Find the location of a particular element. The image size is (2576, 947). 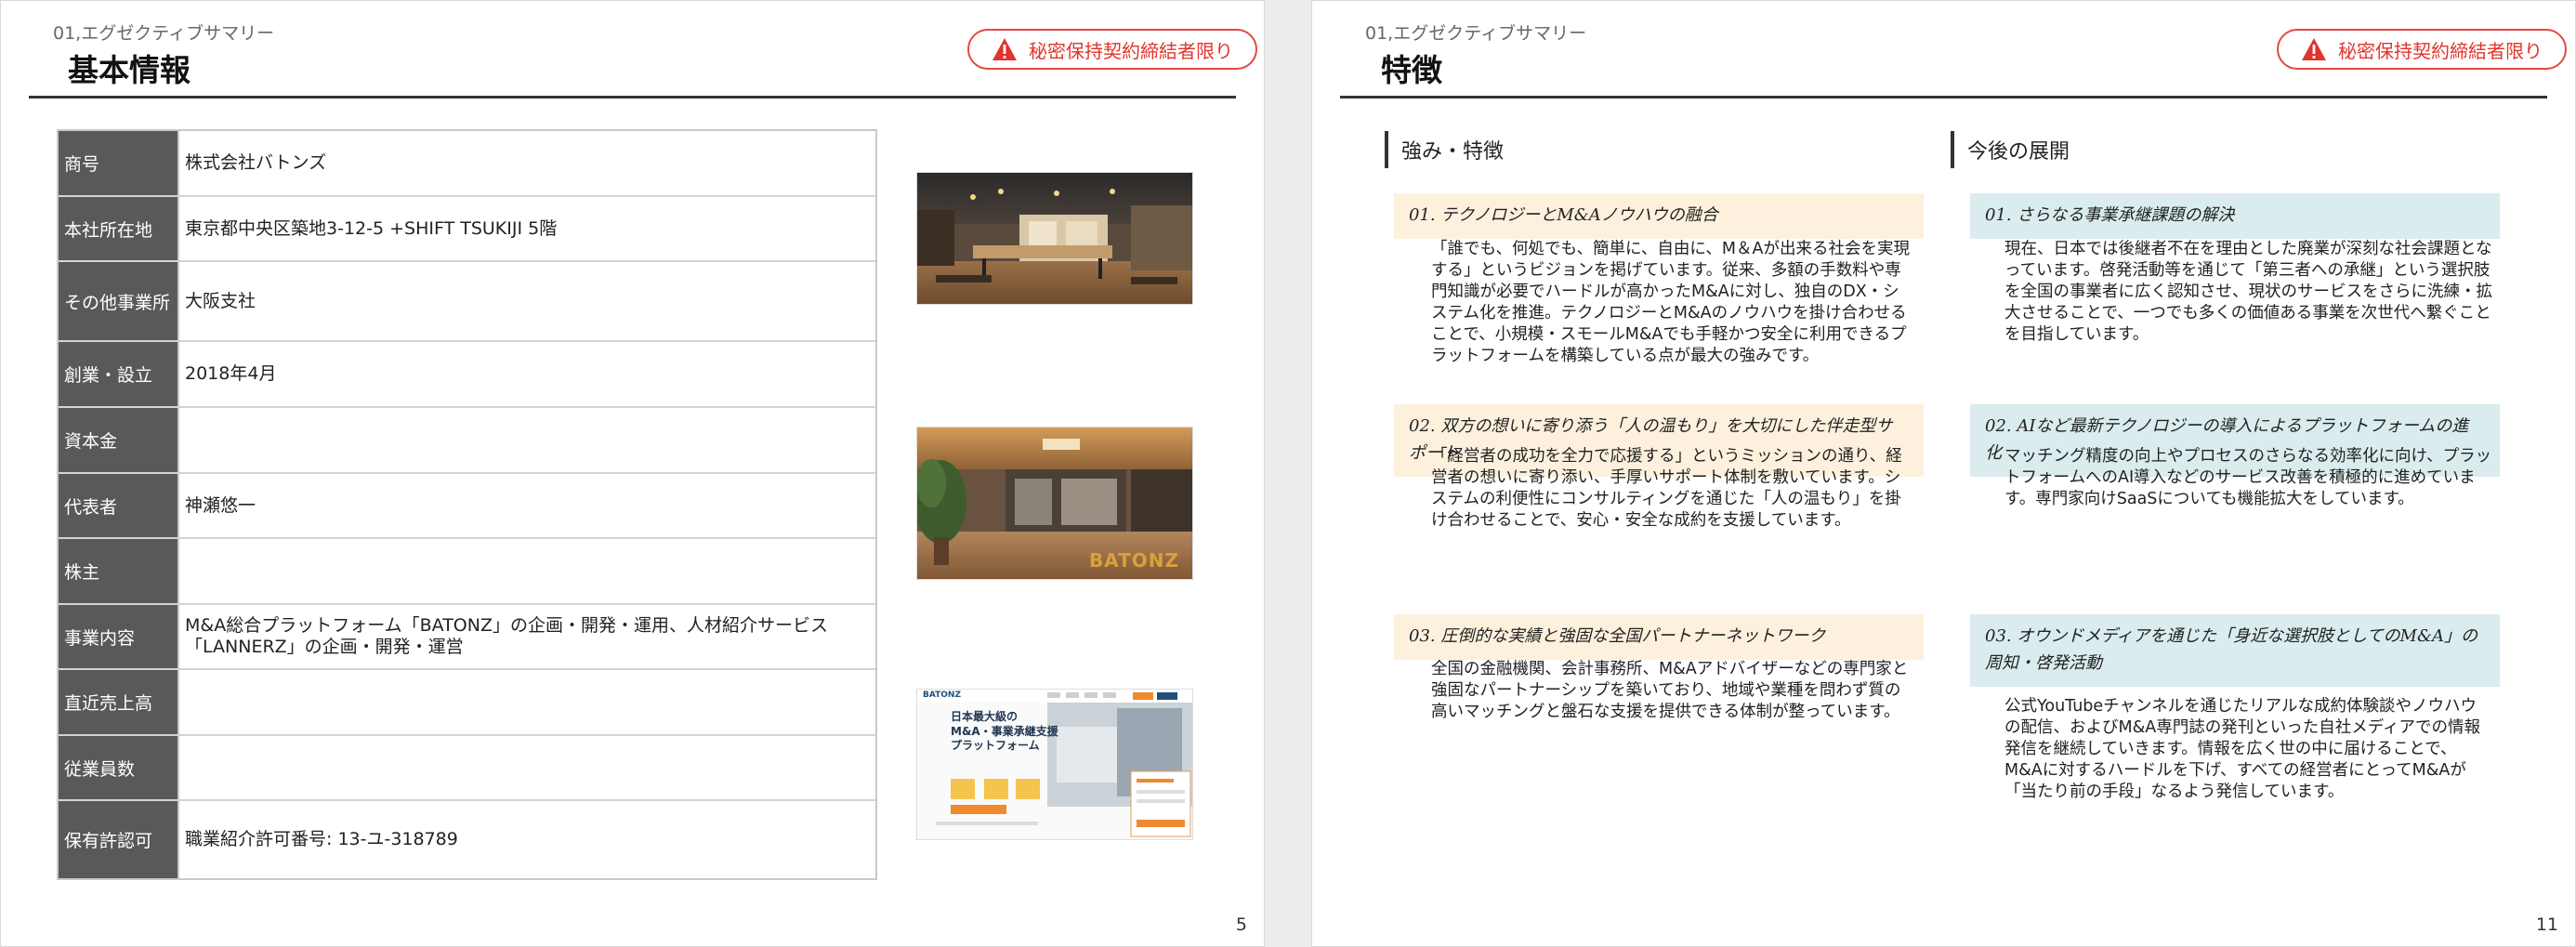

table-row: 従業員数 is located at coordinates (467, 768).